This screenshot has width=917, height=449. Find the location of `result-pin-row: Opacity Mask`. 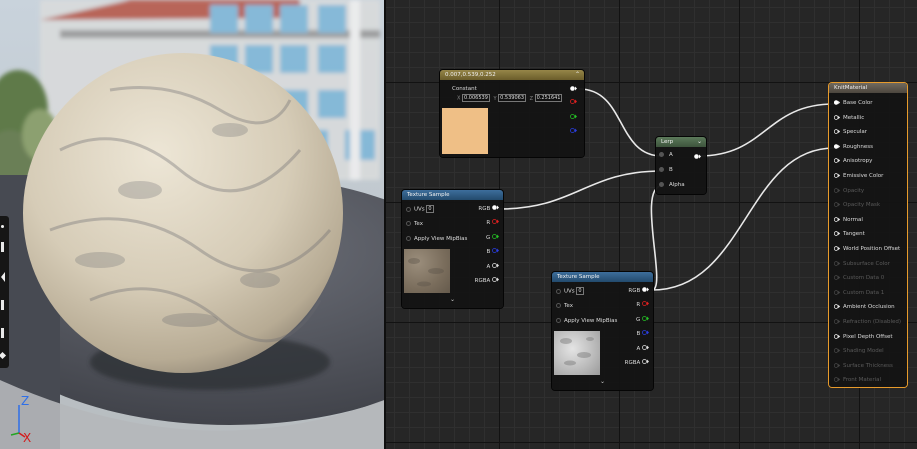

result-pin-row: Opacity Mask is located at coordinates (857, 205).